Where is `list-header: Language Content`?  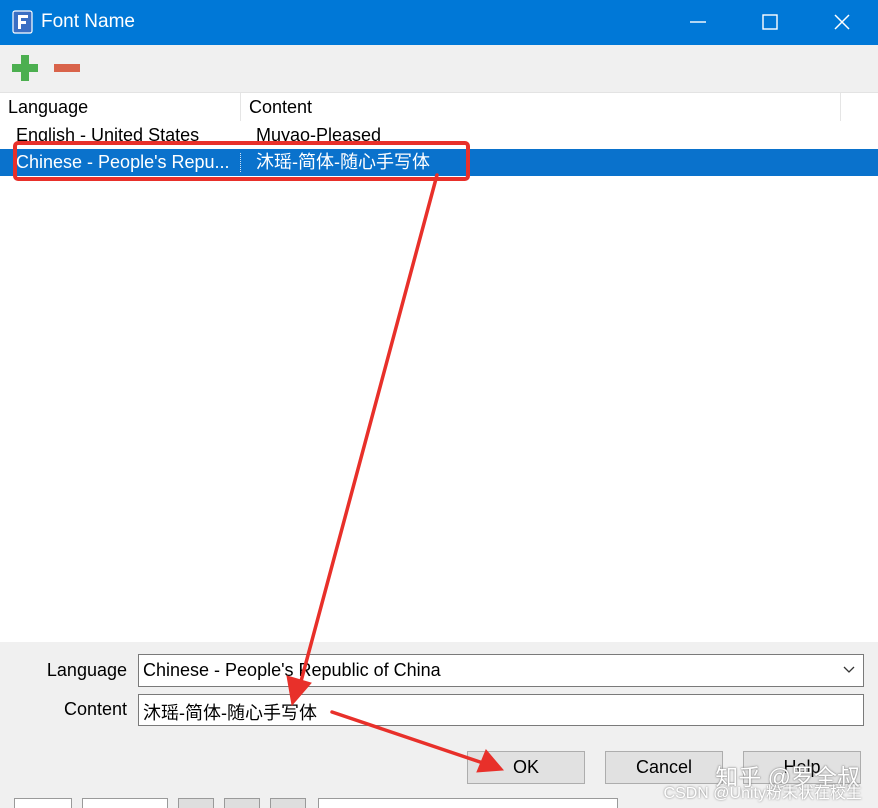
list-header: Language Content is located at coordinates (439, 107).